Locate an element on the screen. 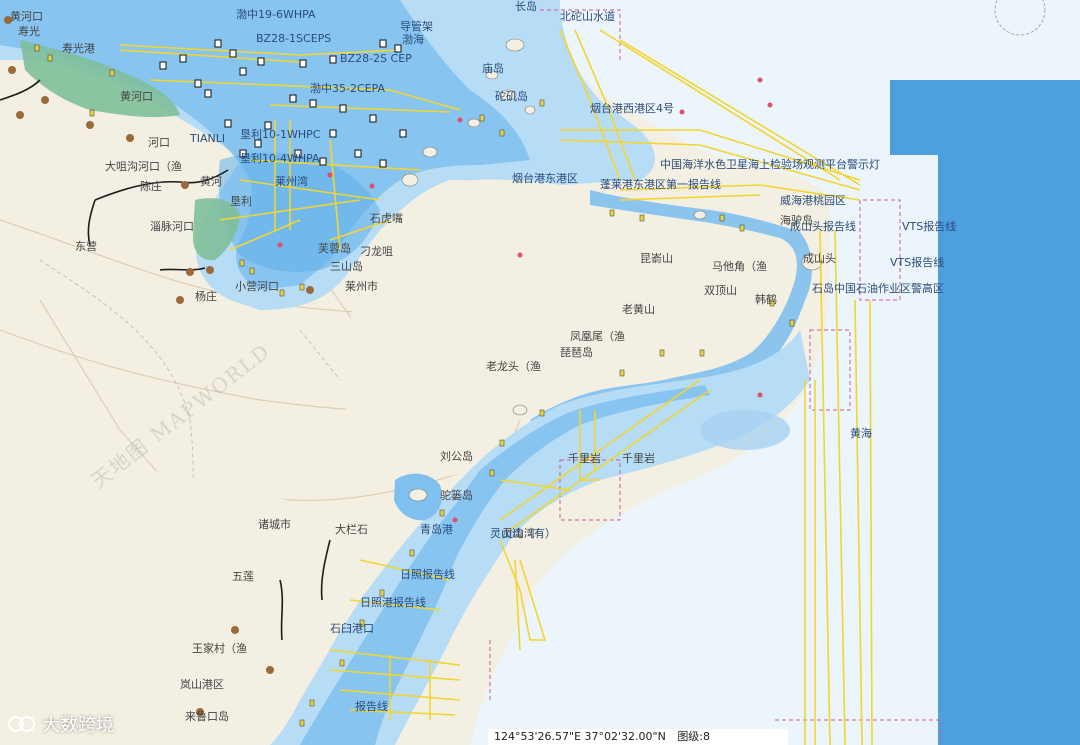  land-label-24: 昆嵛山 is located at coordinates (656, 258).